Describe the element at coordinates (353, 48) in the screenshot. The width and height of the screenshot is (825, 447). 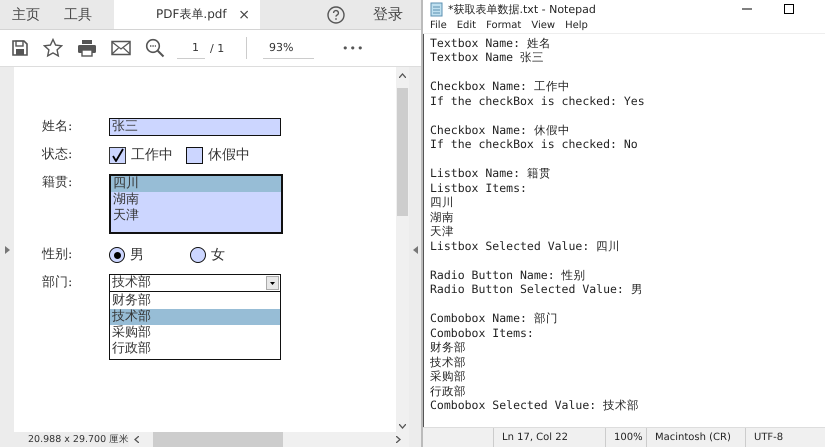
I see `more-button: •••` at that location.